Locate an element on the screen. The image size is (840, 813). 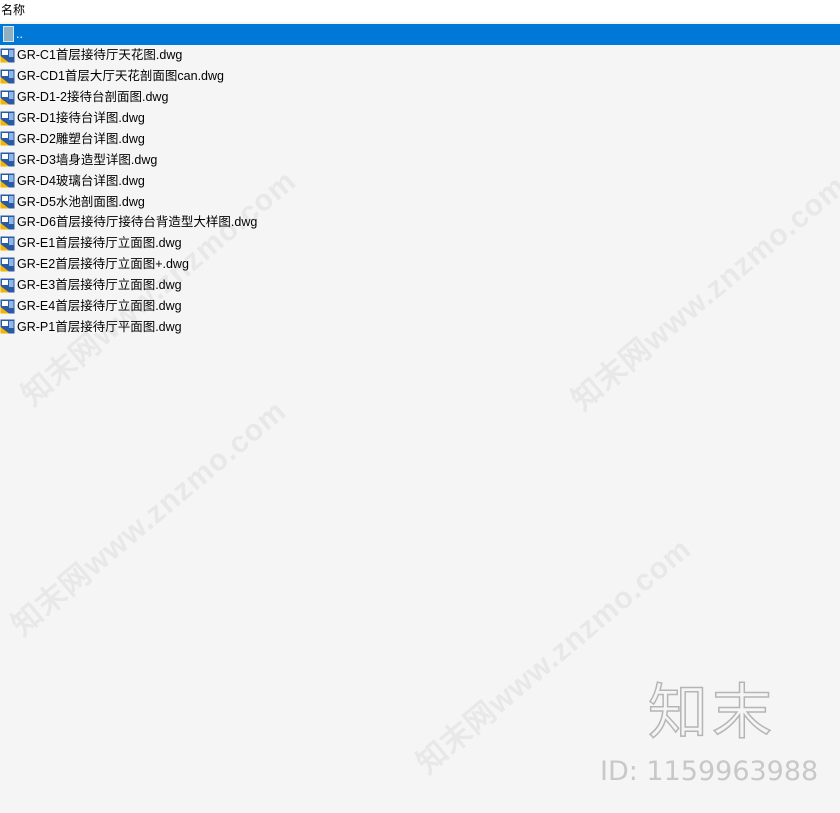
file-name: GR-D6首层接待厅接待台背造型大样图.dwg is located at coordinates (137, 222).